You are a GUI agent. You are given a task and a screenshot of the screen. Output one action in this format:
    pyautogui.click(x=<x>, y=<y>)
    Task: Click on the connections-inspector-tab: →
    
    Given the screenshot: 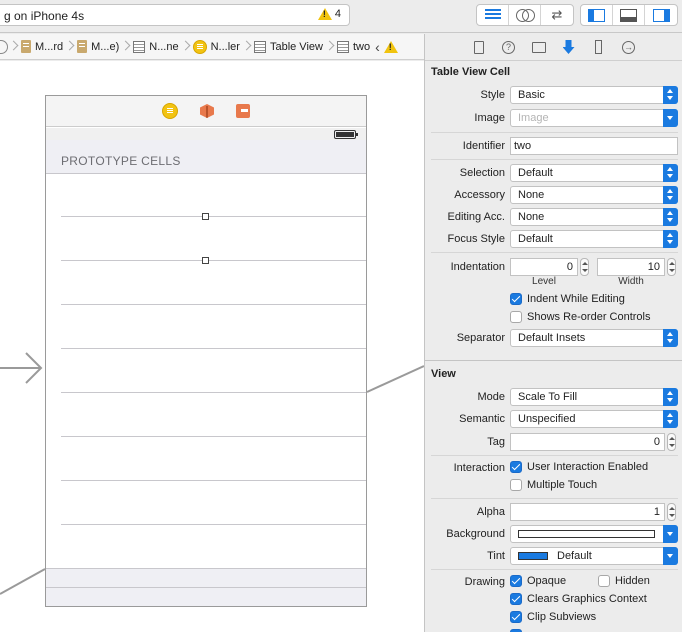 What is the action you would take?
    pyautogui.click(x=629, y=47)
    